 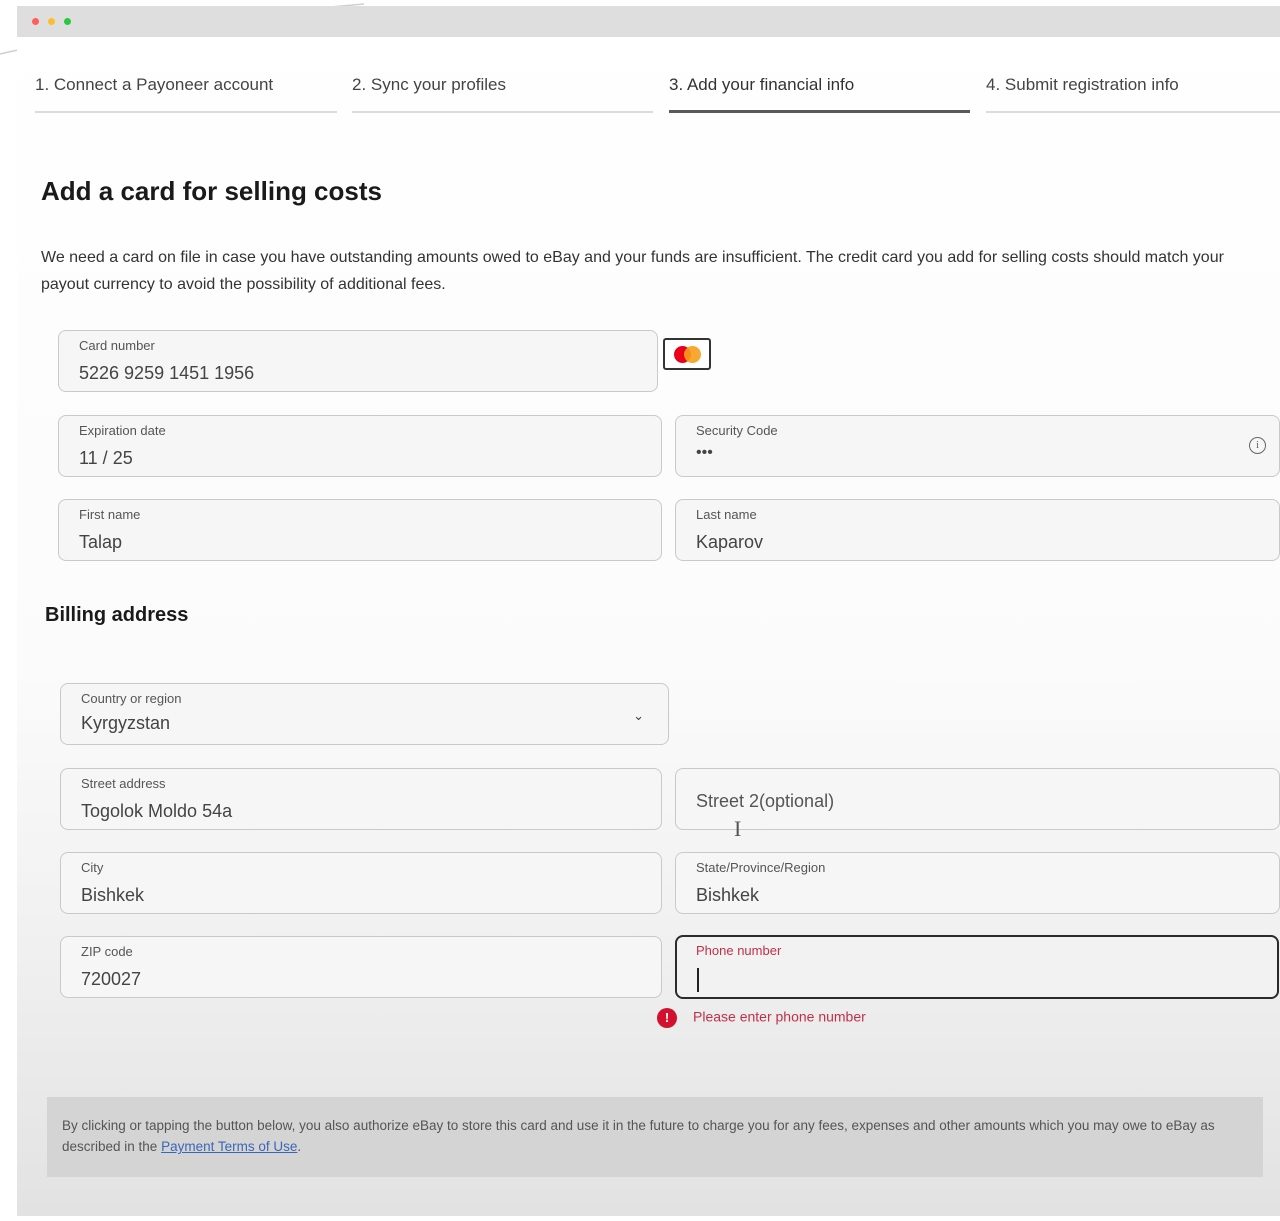 I want to click on state-field: State/Province/Region Bishkek, so click(x=977, y=883).